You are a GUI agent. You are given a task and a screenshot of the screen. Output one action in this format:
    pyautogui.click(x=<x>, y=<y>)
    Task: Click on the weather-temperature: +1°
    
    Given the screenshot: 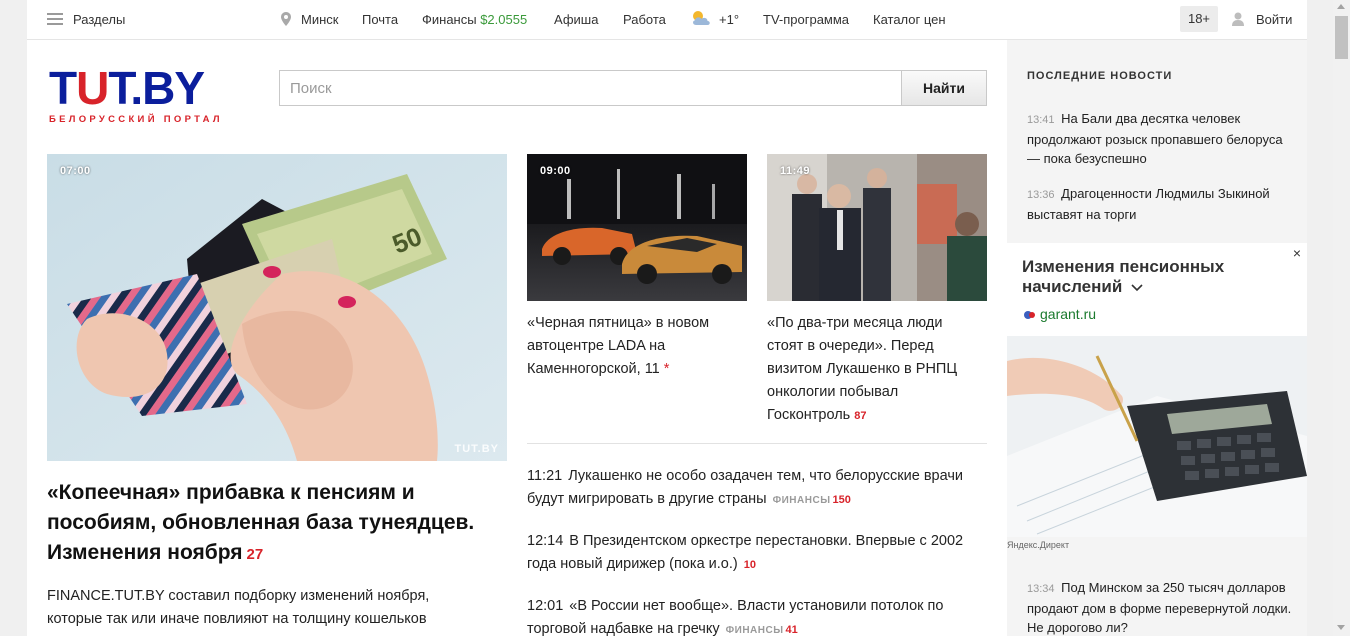 What is the action you would take?
    pyautogui.click(x=729, y=19)
    